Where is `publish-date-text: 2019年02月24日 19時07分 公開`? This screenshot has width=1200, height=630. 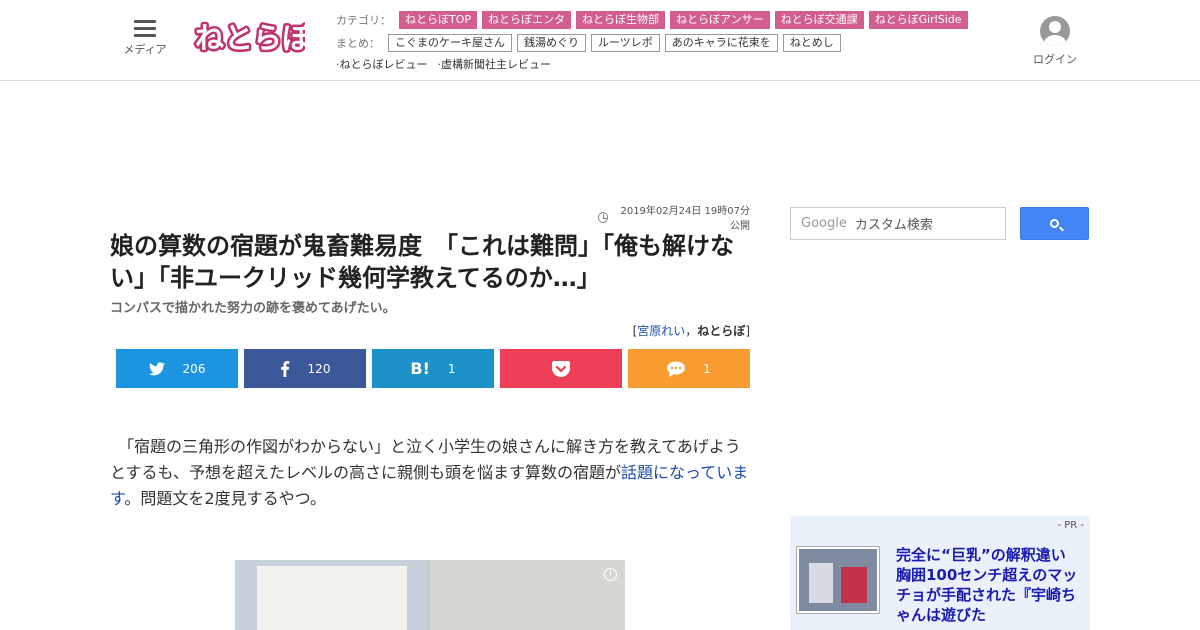 publish-date-text: 2019年02月24日 19時07分 公開 is located at coordinates (685, 219).